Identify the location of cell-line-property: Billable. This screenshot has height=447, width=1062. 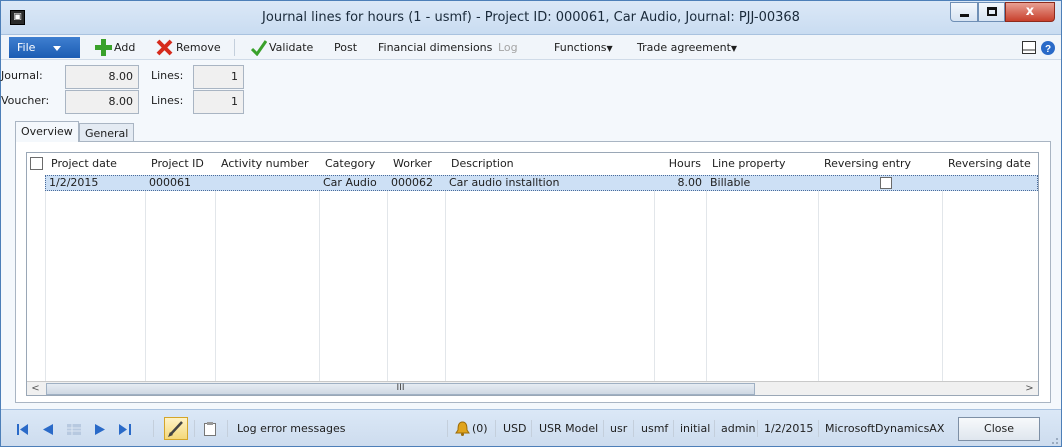
(763, 183).